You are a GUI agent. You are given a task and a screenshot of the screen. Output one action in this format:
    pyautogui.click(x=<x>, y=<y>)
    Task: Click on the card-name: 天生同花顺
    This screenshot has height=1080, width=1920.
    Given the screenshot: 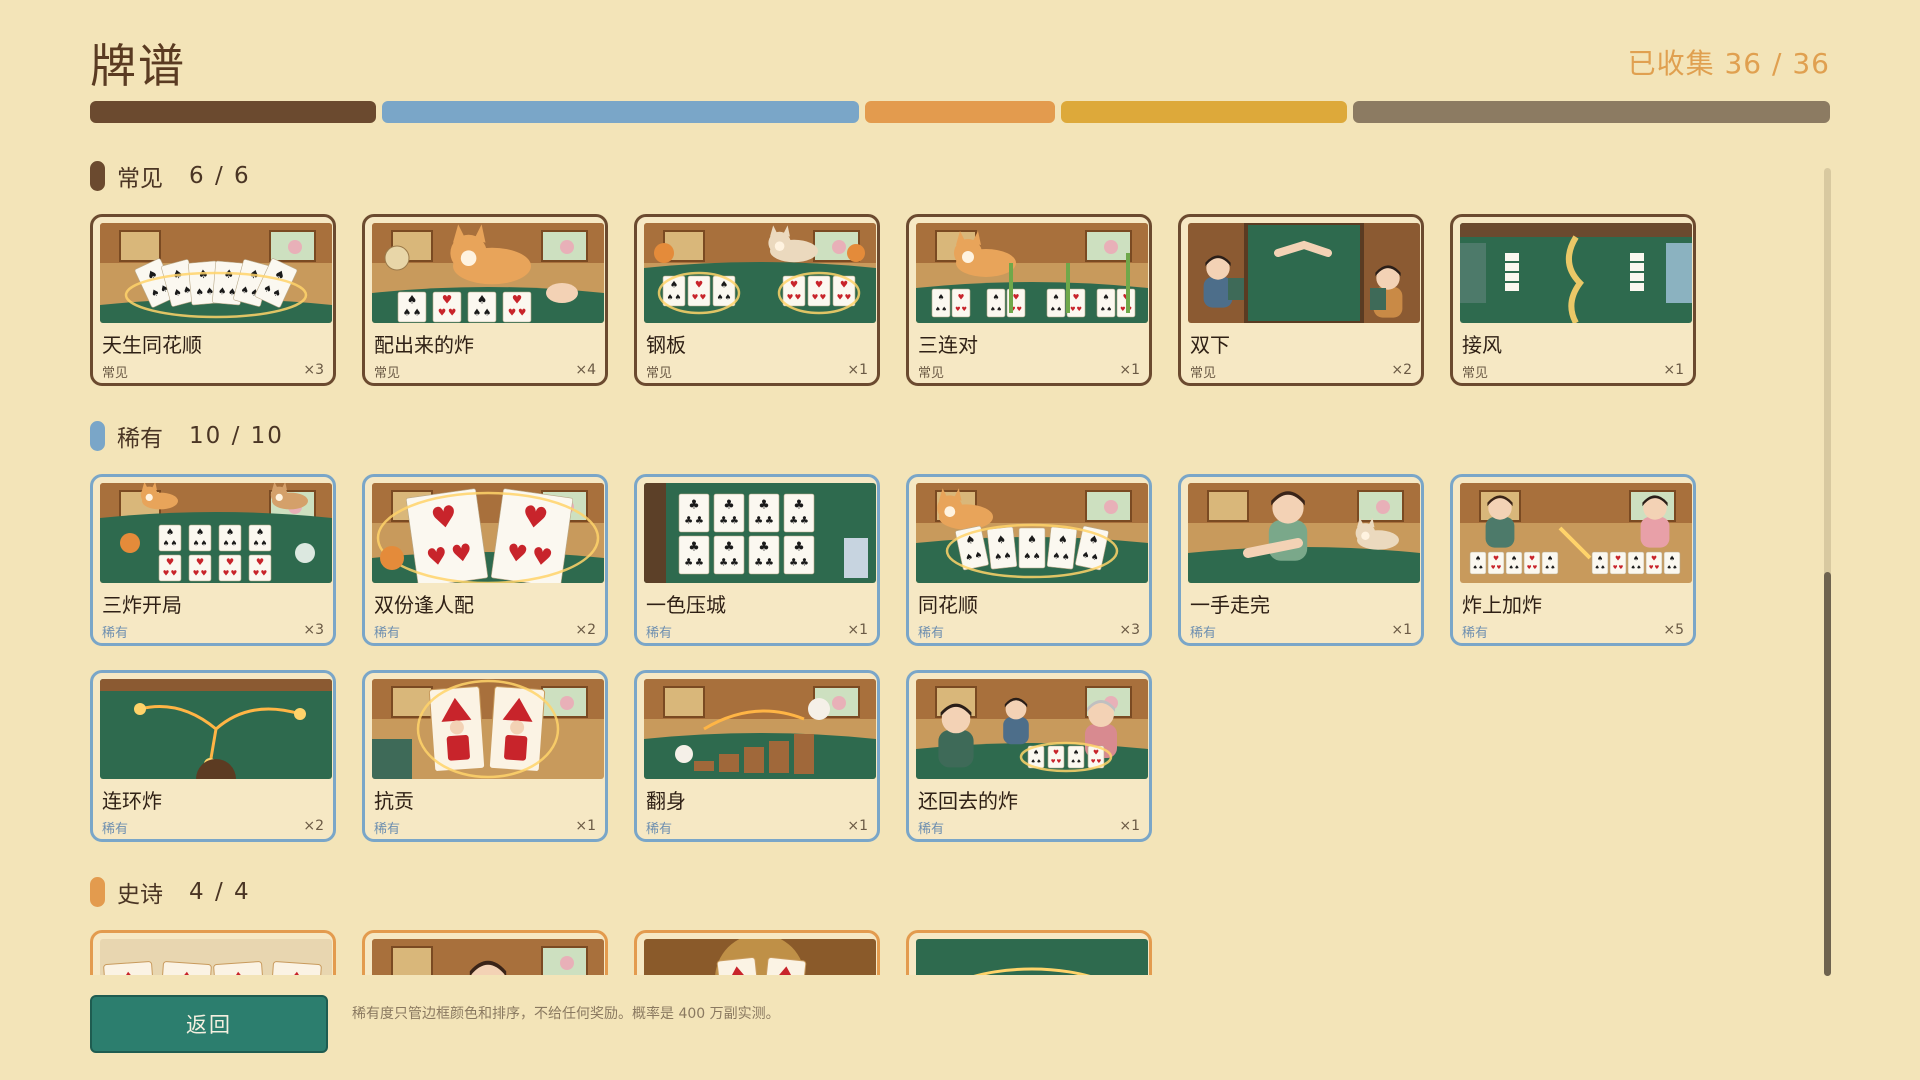 What is the action you would take?
    pyautogui.click(x=152, y=345)
    